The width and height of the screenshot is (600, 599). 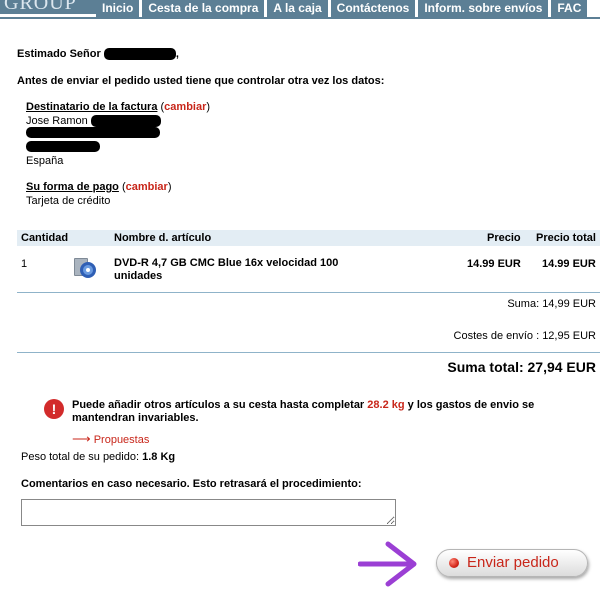 I want to click on header-total: Precio total, so click(x=566, y=238).